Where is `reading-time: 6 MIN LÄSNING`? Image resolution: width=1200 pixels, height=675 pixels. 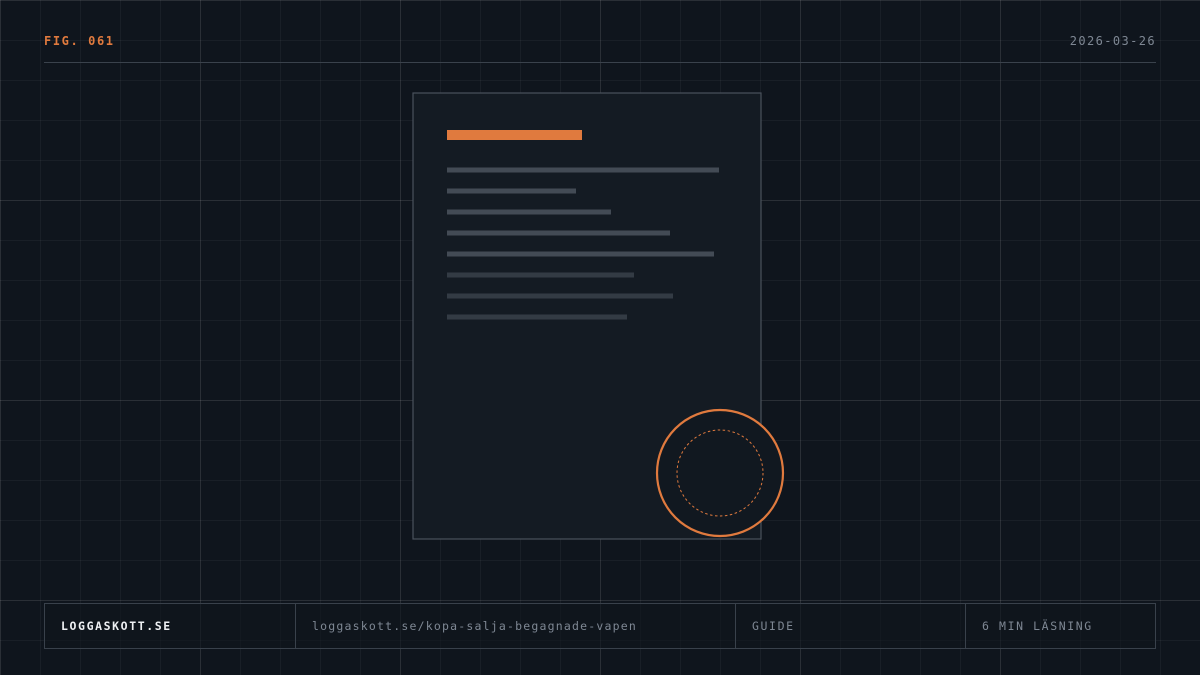
reading-time: 6 MIN LÄSNING is located at coordinates (1037, 626).